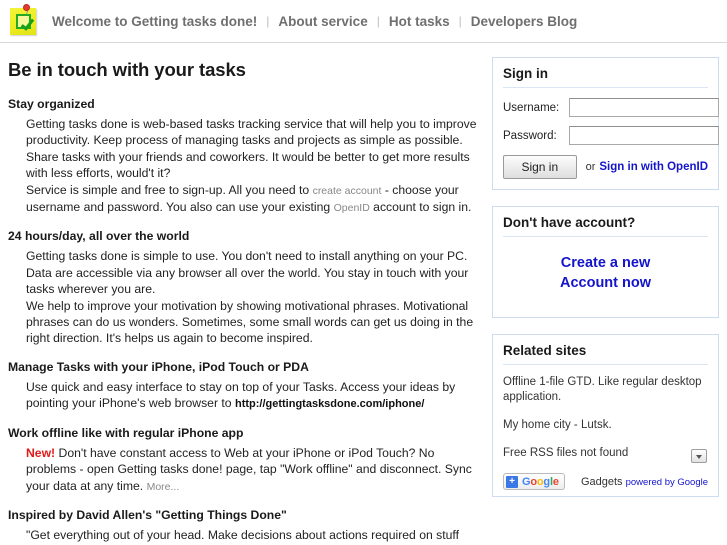 The image size is (727, 545). Describe the element at coordinates (530, 135) in the screenshot. I see `password-label: Password:` at that location.